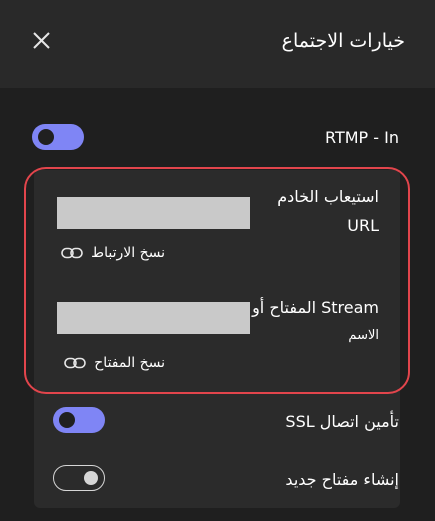 This screenshot has width=435, height=521. What do you see at coordinates (343, 41) in the screenshot?
I see `page-title: خيارات الاجتماع` at bounding box center [343, 41].